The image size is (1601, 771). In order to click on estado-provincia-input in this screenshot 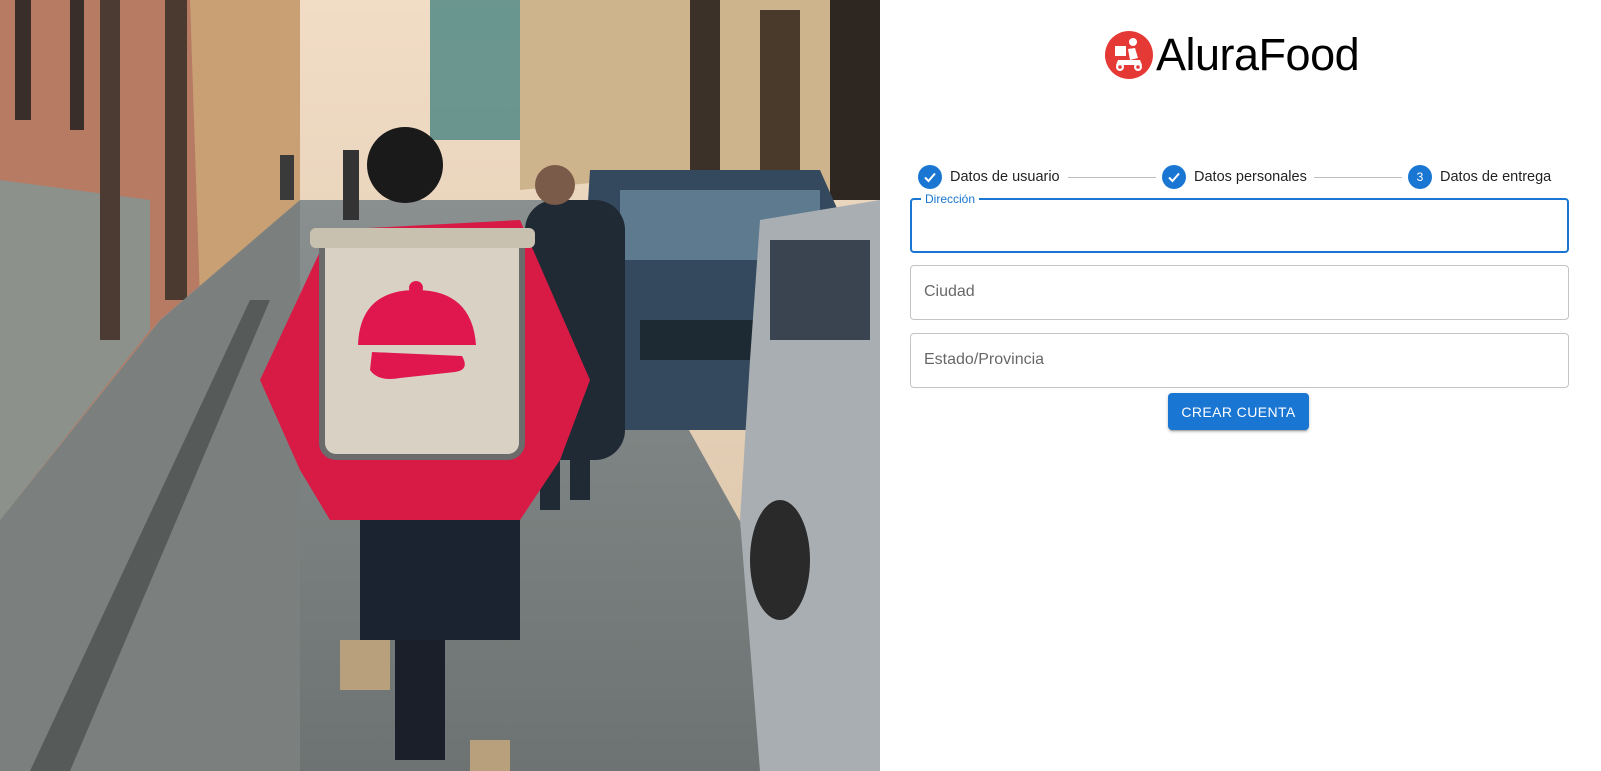, I will do `click(1239, 360)`.